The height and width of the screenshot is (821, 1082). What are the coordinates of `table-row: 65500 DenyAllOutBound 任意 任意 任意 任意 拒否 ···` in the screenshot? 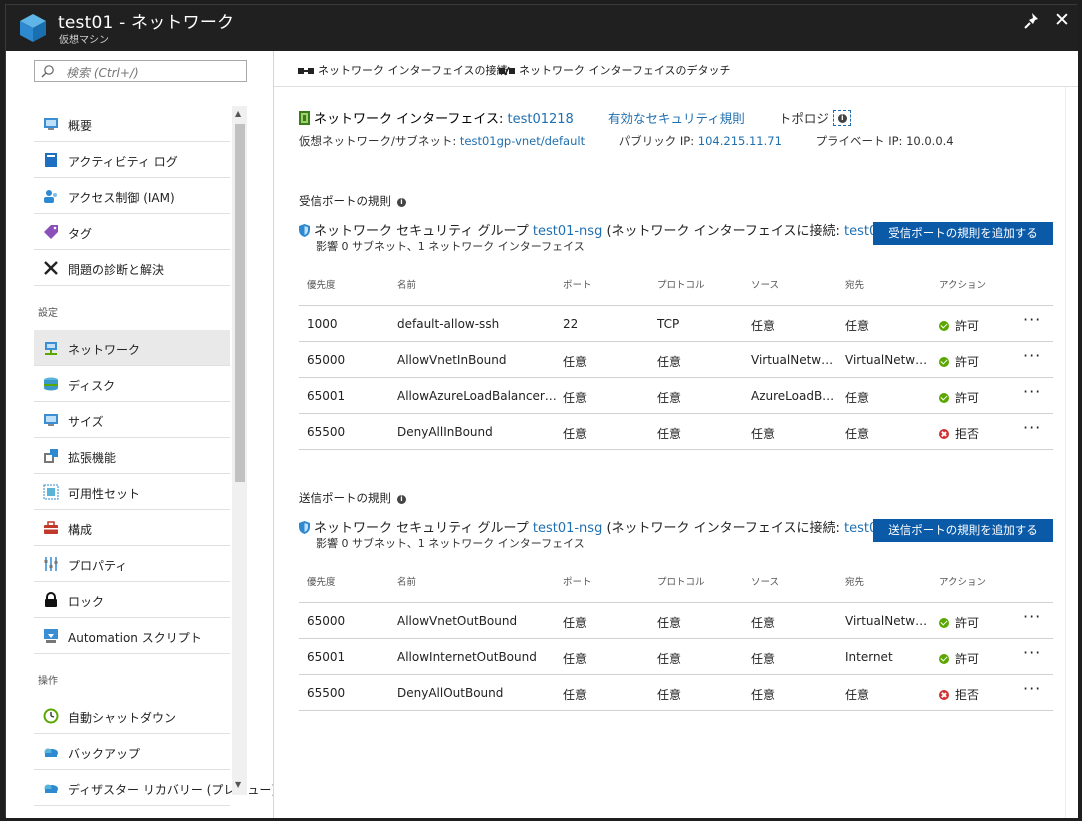 It's located at (676, 693).